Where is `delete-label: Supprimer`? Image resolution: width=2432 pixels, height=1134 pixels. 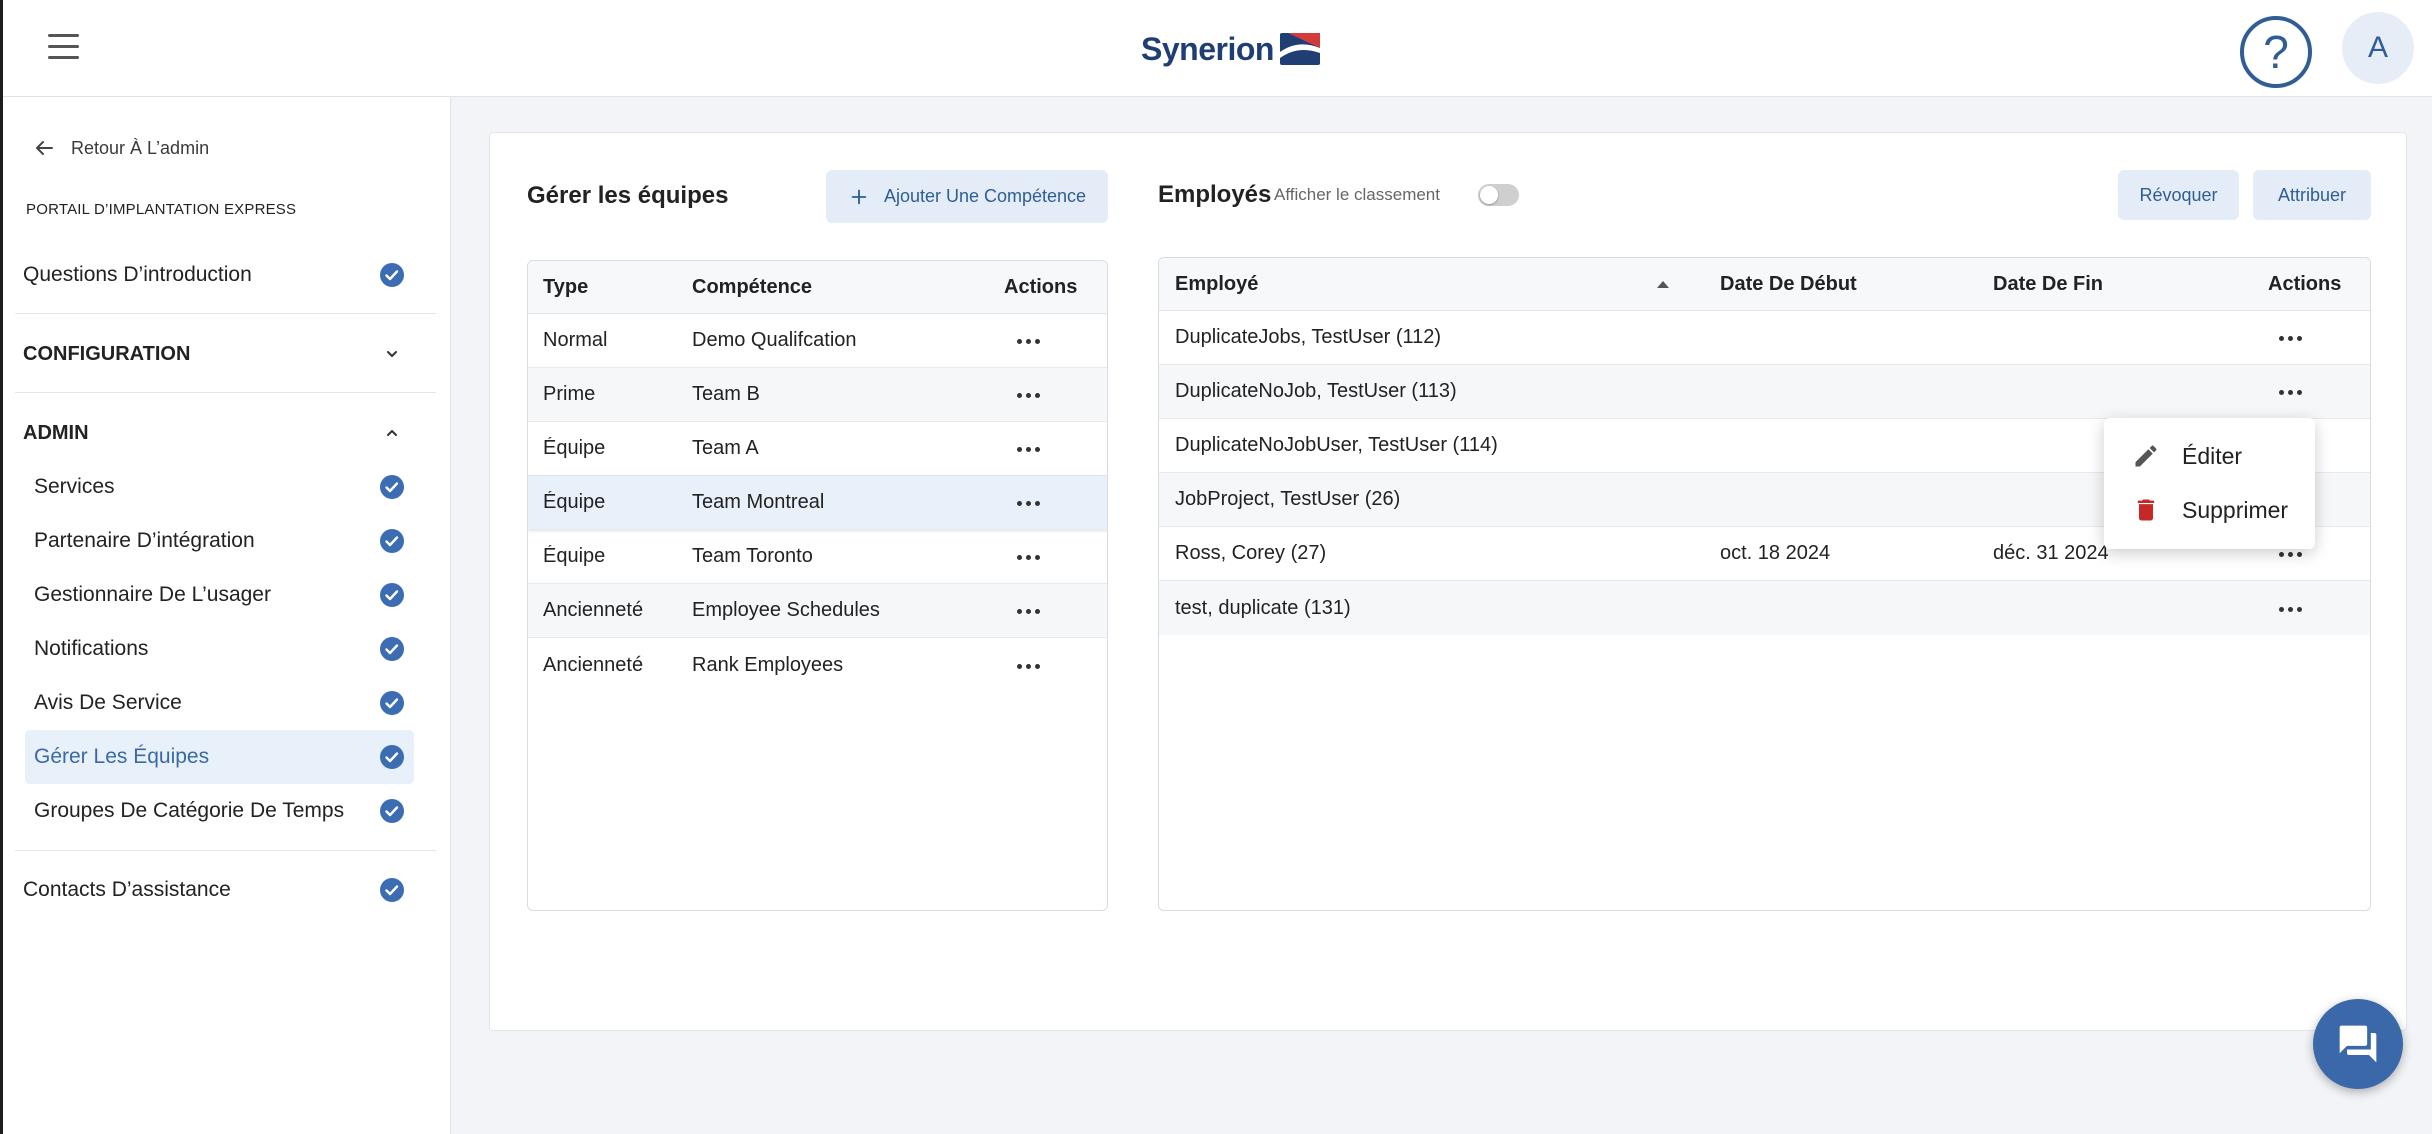
delete-label: Supprimer is located at coordinates (2235, 509).